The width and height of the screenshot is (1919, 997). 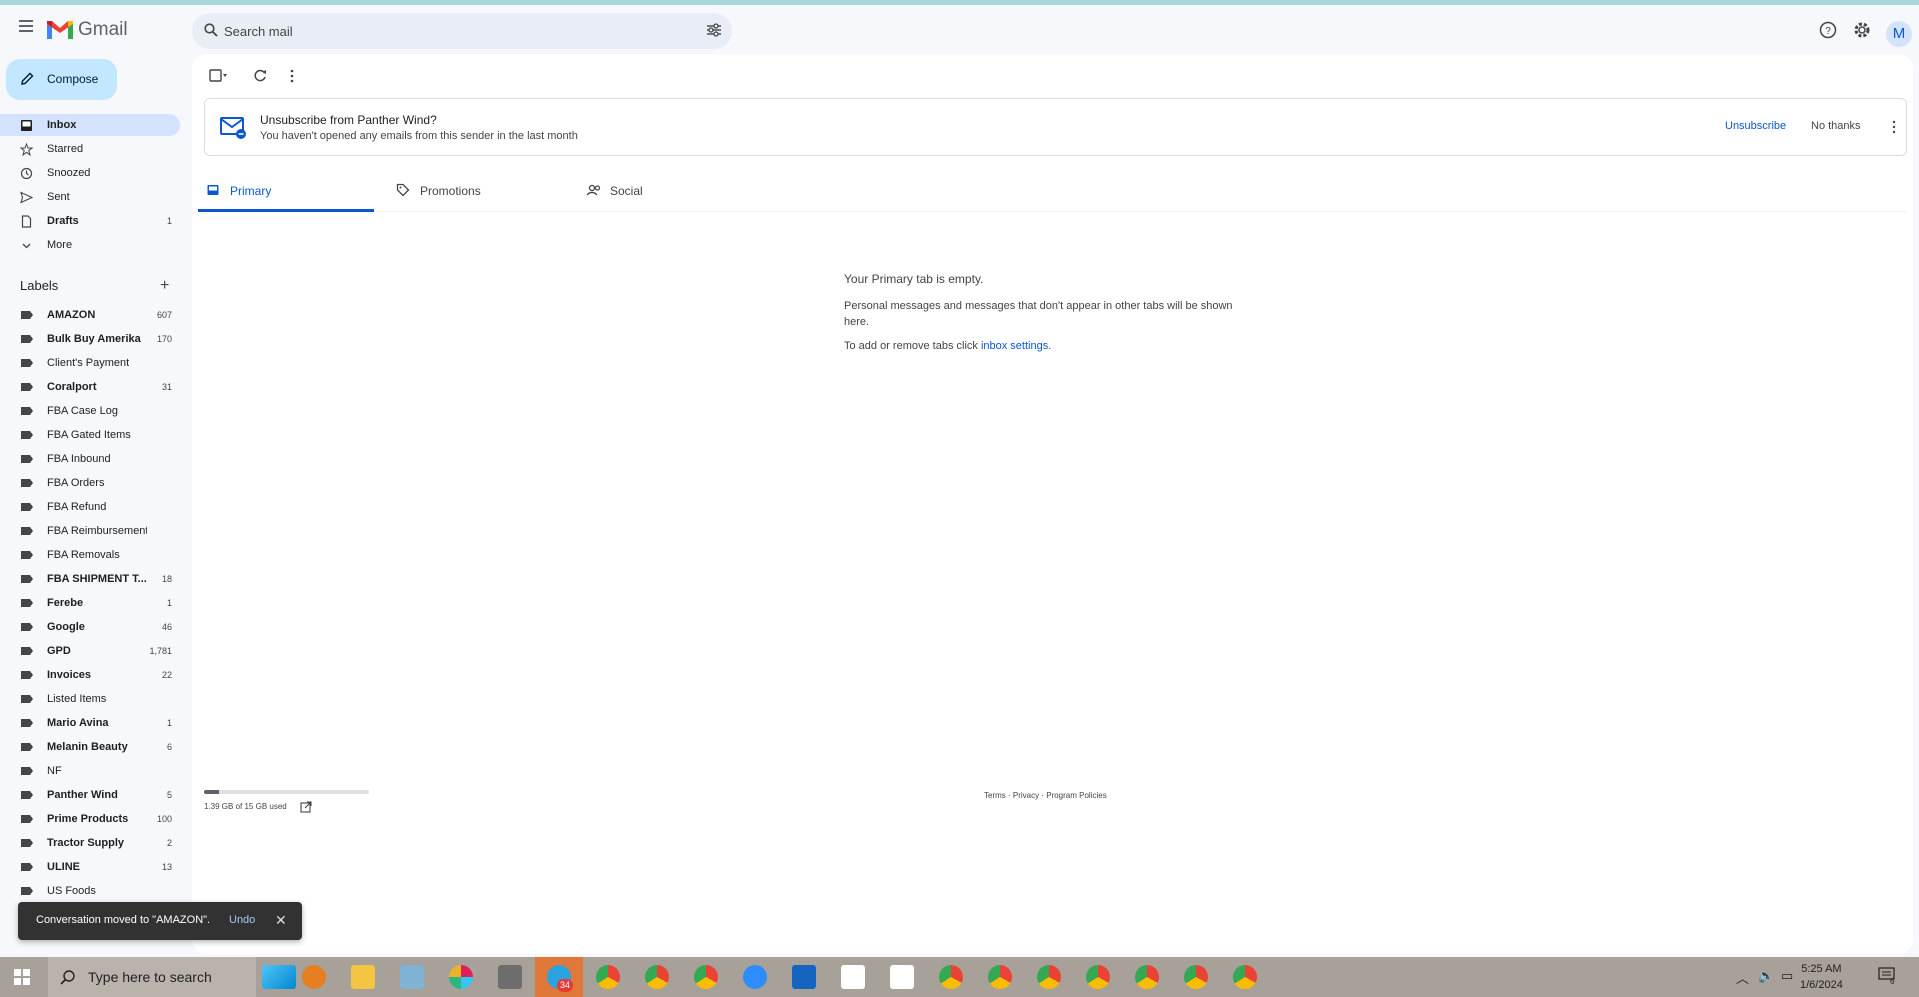 I want to click on tray-chevron-up-icon: ︿, so click(x=1742, y=977).